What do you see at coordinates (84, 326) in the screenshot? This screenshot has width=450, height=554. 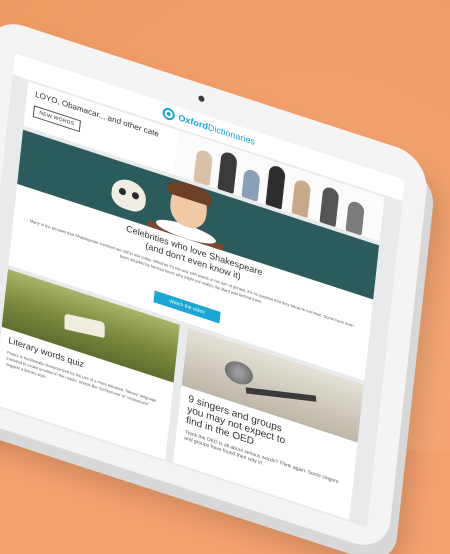 I see `book-icon` at bounding box center [84, 326].